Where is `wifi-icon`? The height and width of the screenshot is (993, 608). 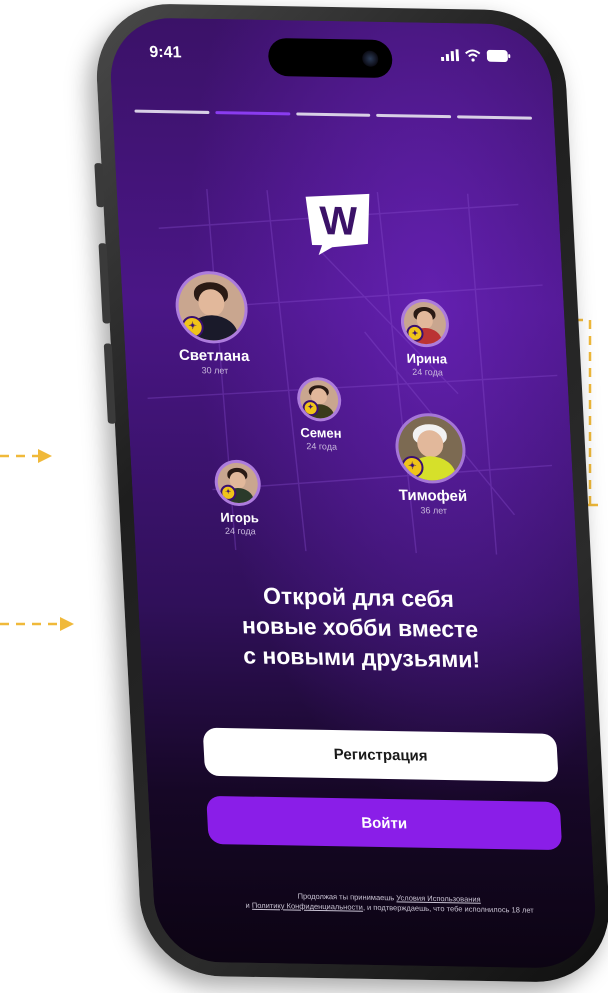 wifi-icon is located at coordinates (473, 55).